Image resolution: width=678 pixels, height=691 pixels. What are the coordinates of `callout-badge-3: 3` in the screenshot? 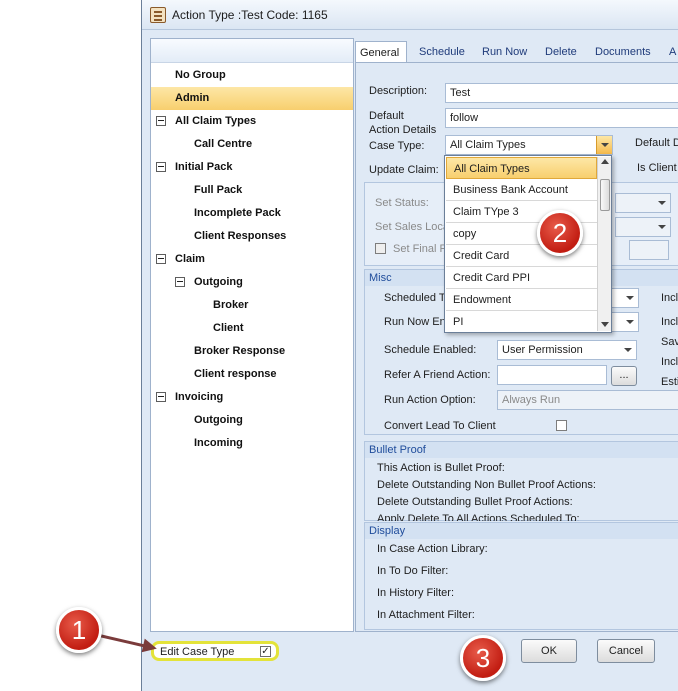 It's located at (483, 658).